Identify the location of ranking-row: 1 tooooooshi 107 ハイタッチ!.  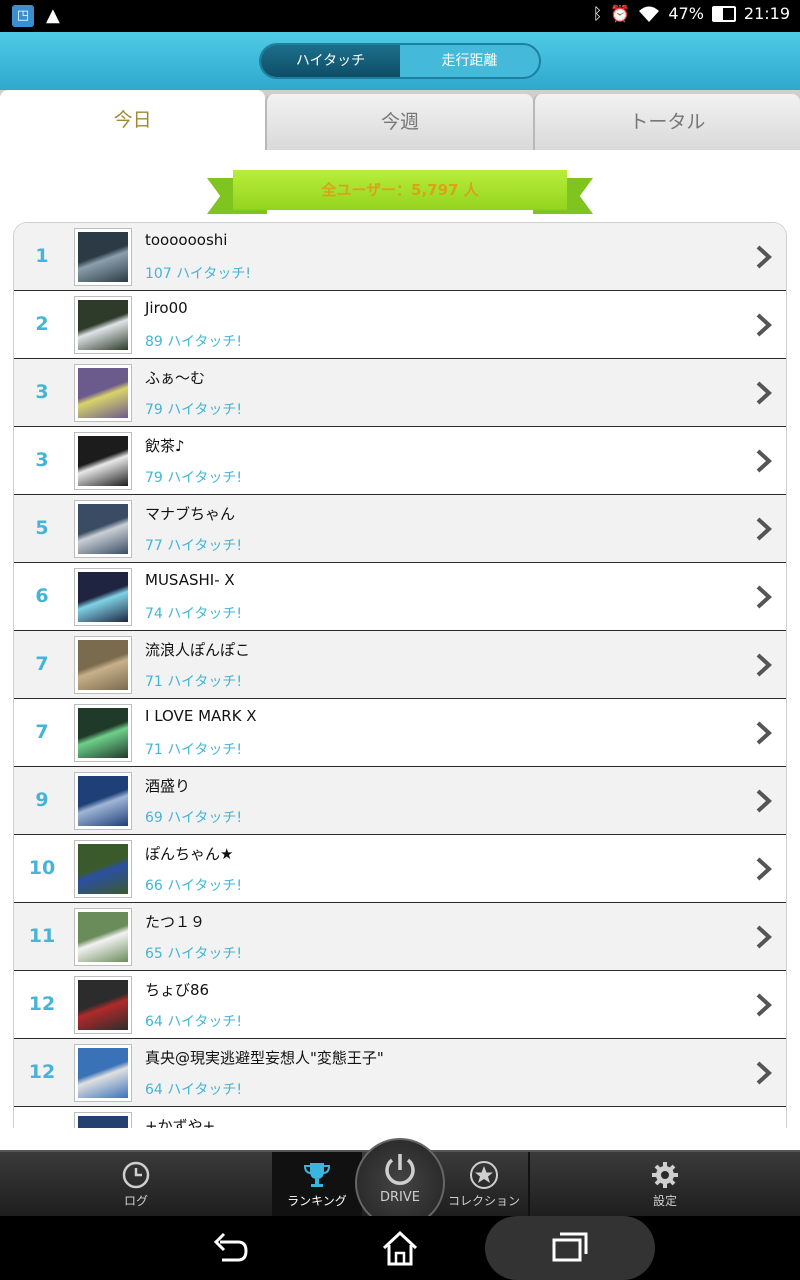
(400, 257).